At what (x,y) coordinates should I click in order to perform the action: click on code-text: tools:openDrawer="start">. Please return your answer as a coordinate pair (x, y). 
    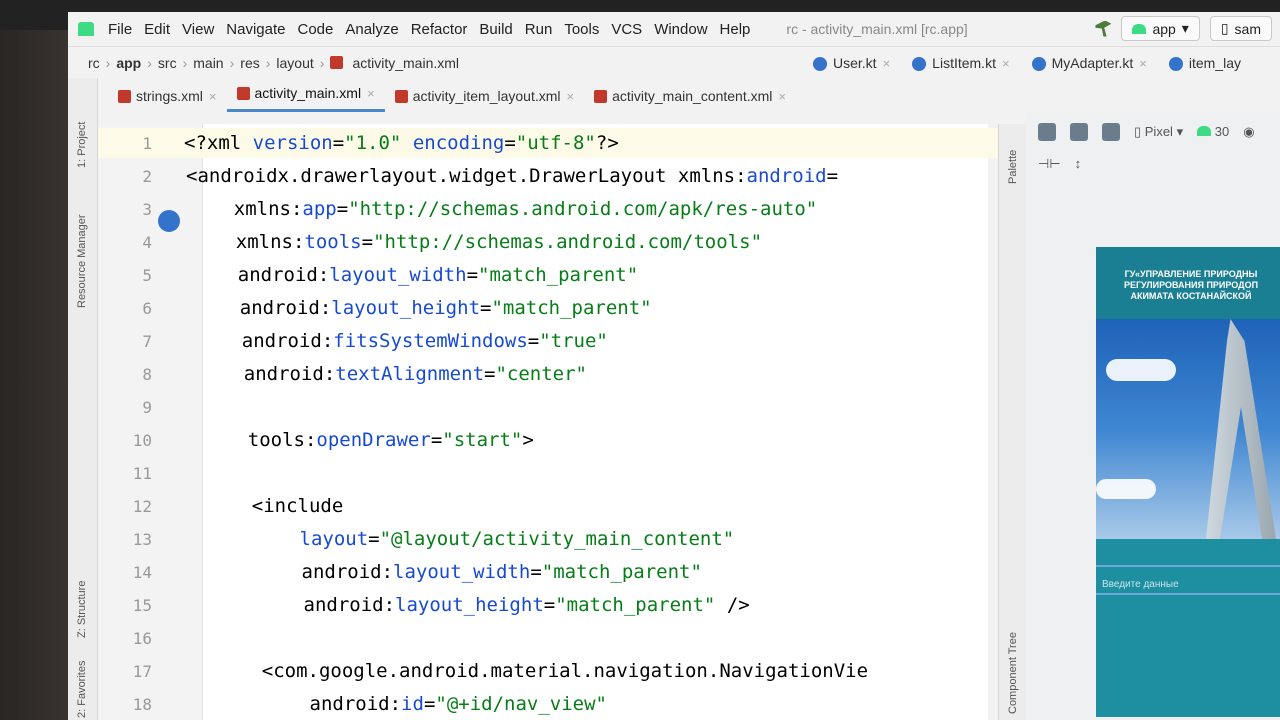
    Looking at the image, I should click on (390, 440).